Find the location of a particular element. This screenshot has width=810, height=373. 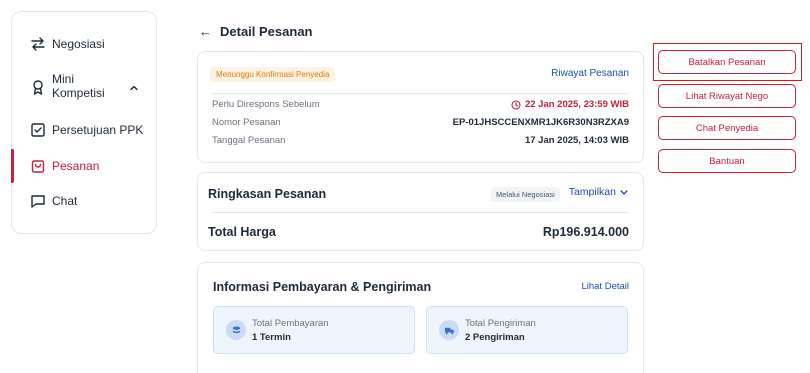

order-date-value: 17 Jan 2025, 14:03 WIB is located at coordinates (576, 140).